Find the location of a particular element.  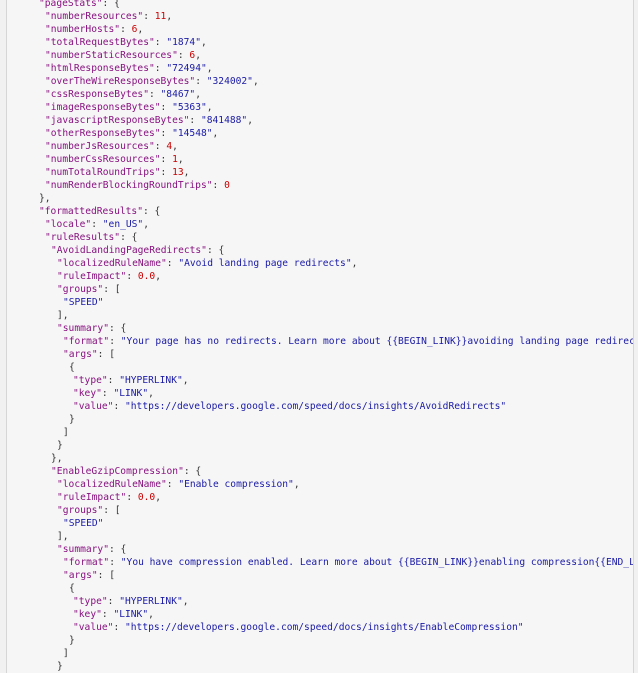

code-line: "formattedResults": { is located at coordinates (99, 211).